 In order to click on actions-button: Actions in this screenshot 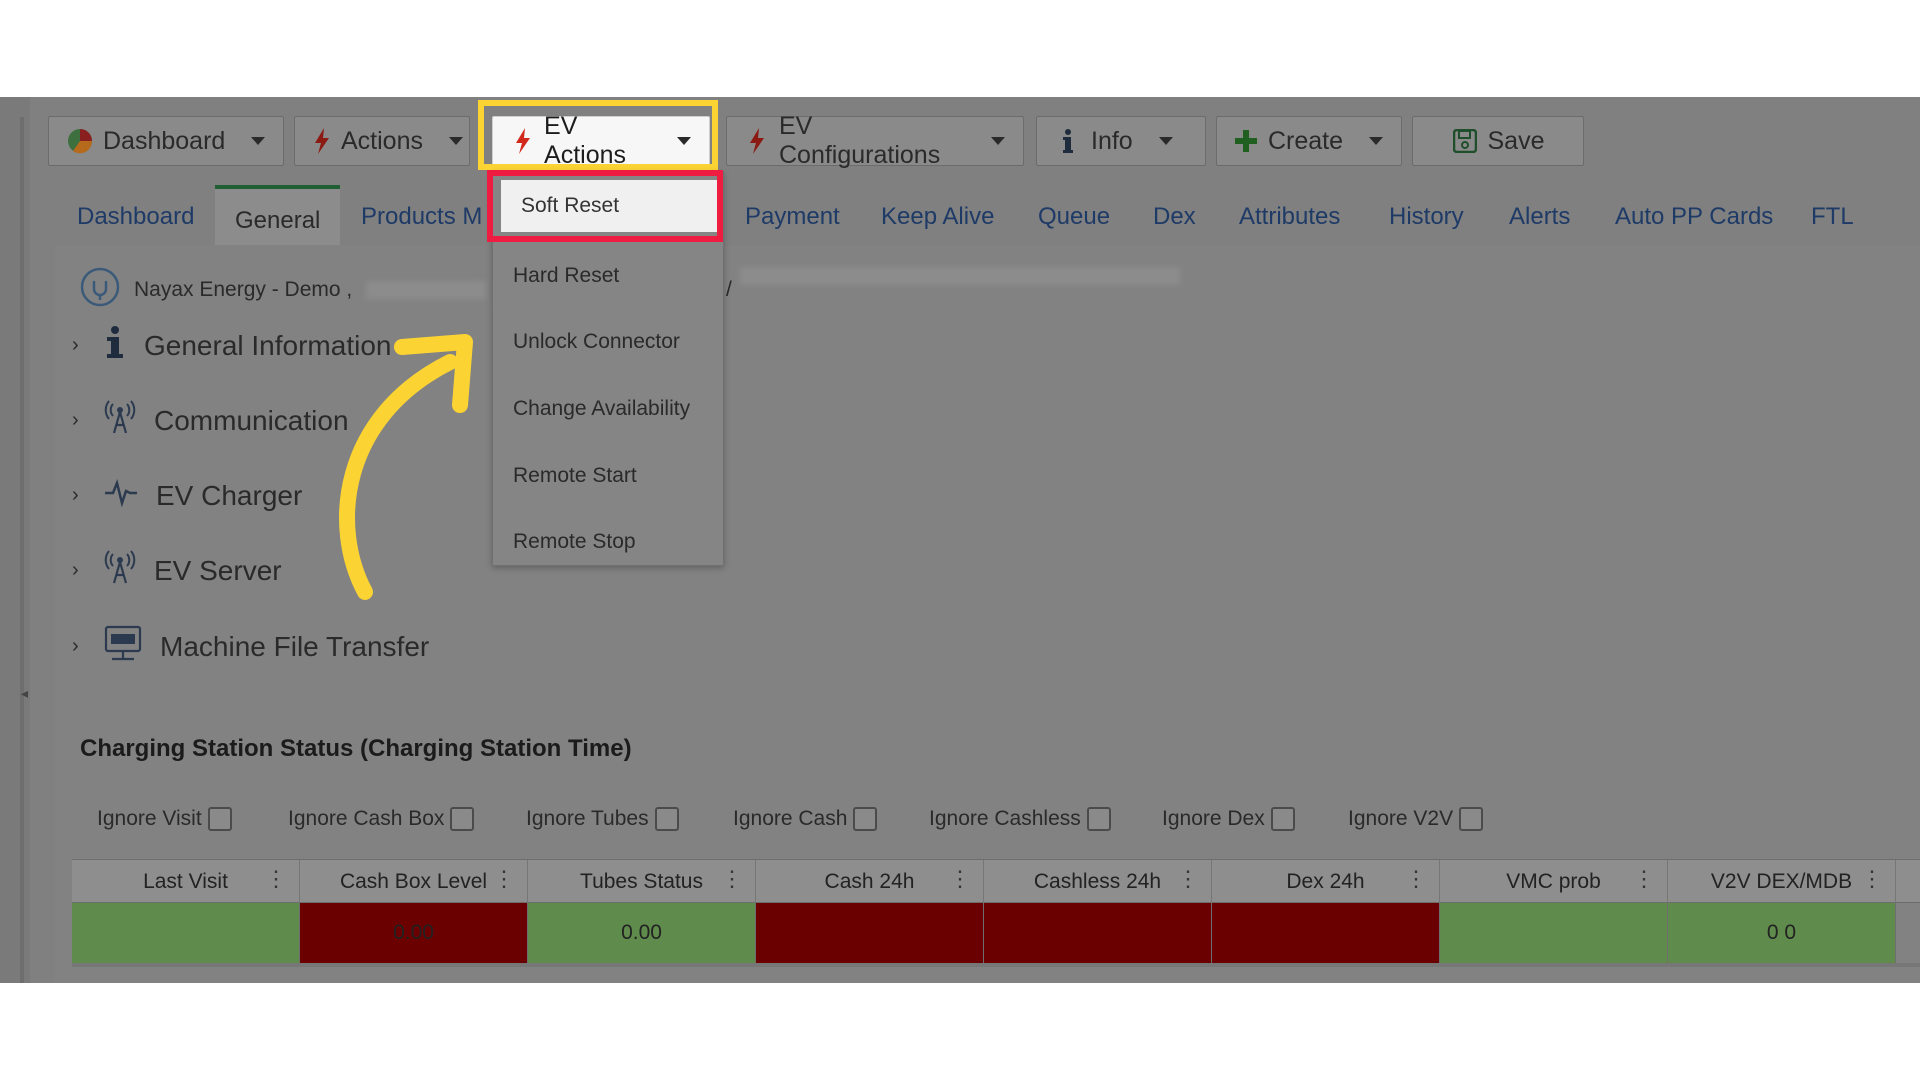, I will do `click(382, 141)`.